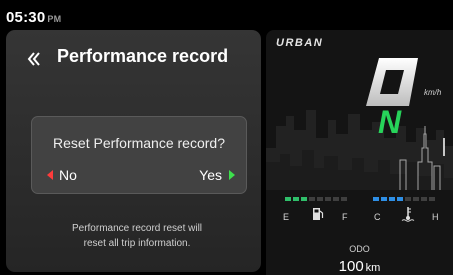  I want to click on temperature-gauge, so click(404, 199).